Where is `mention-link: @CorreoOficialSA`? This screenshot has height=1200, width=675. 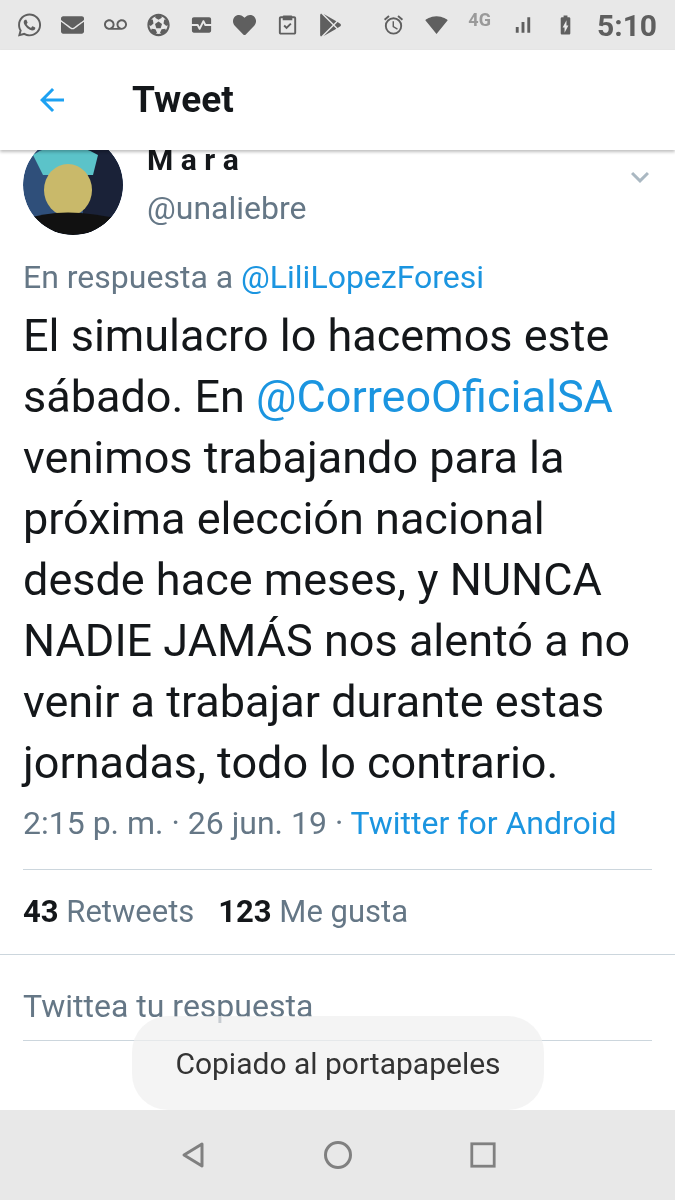
mention-link: @CorreoOficialSA is located at coordinates (434, 396).